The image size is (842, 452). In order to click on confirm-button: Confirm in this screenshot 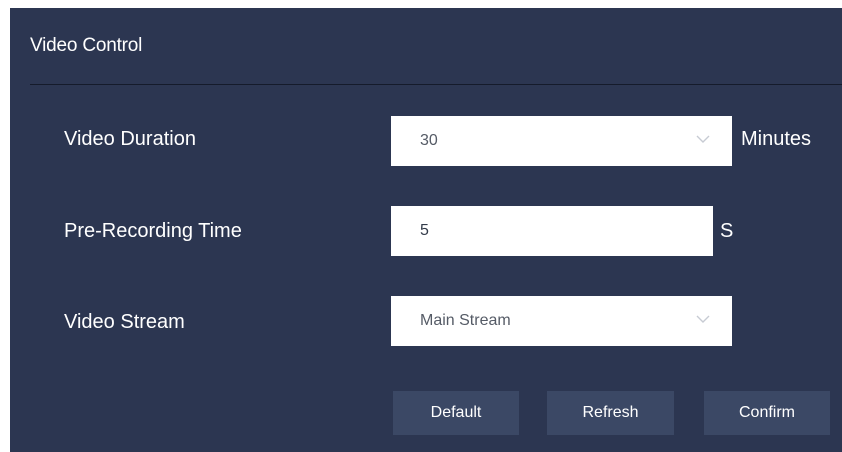, I will do `click(767, 413)`.